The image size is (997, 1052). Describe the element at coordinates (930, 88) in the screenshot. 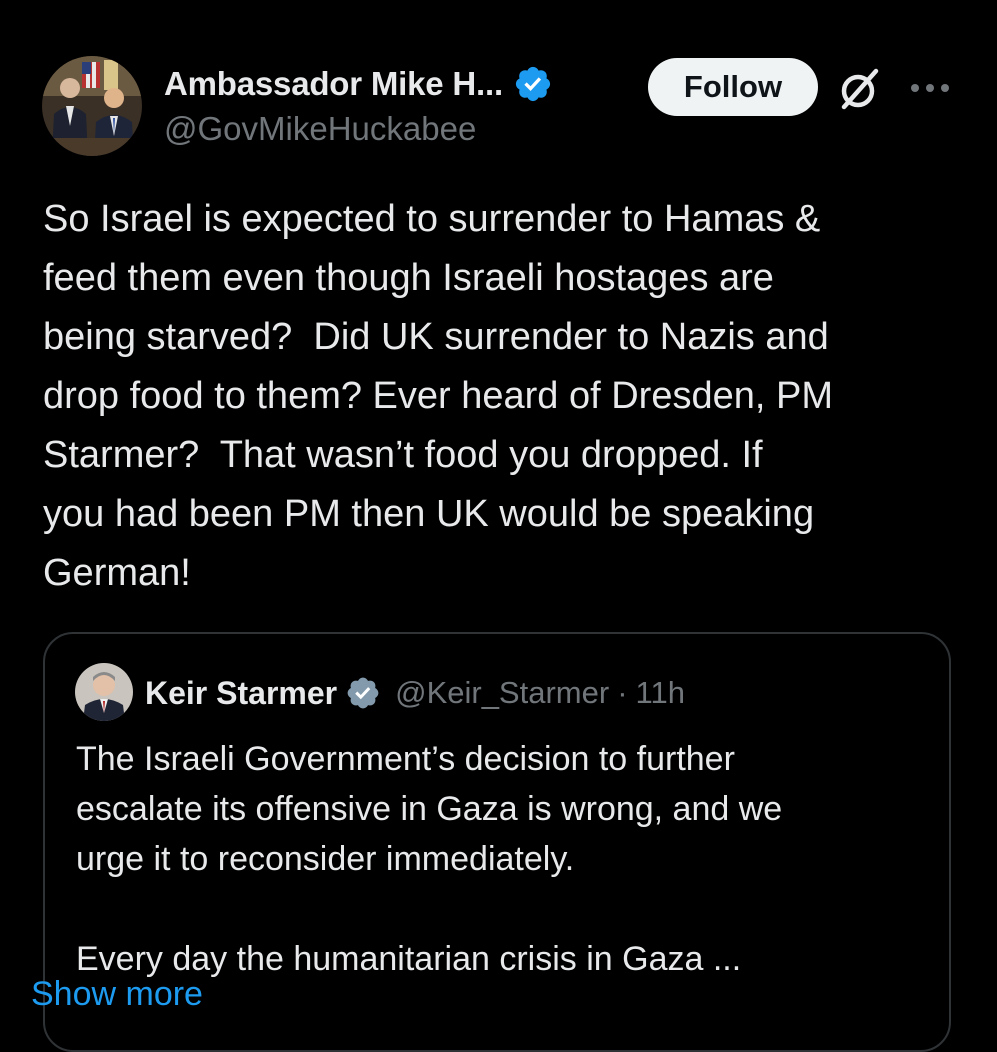

I see `more-icon` at that location.